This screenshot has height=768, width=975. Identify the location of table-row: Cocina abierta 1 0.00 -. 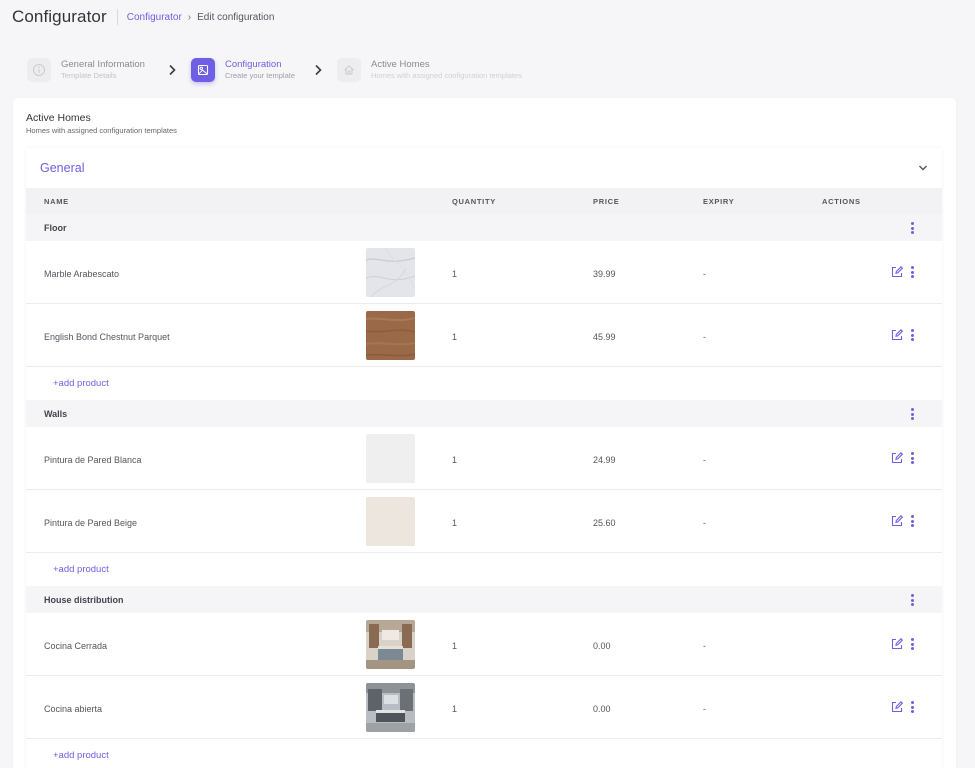
(484, 707).